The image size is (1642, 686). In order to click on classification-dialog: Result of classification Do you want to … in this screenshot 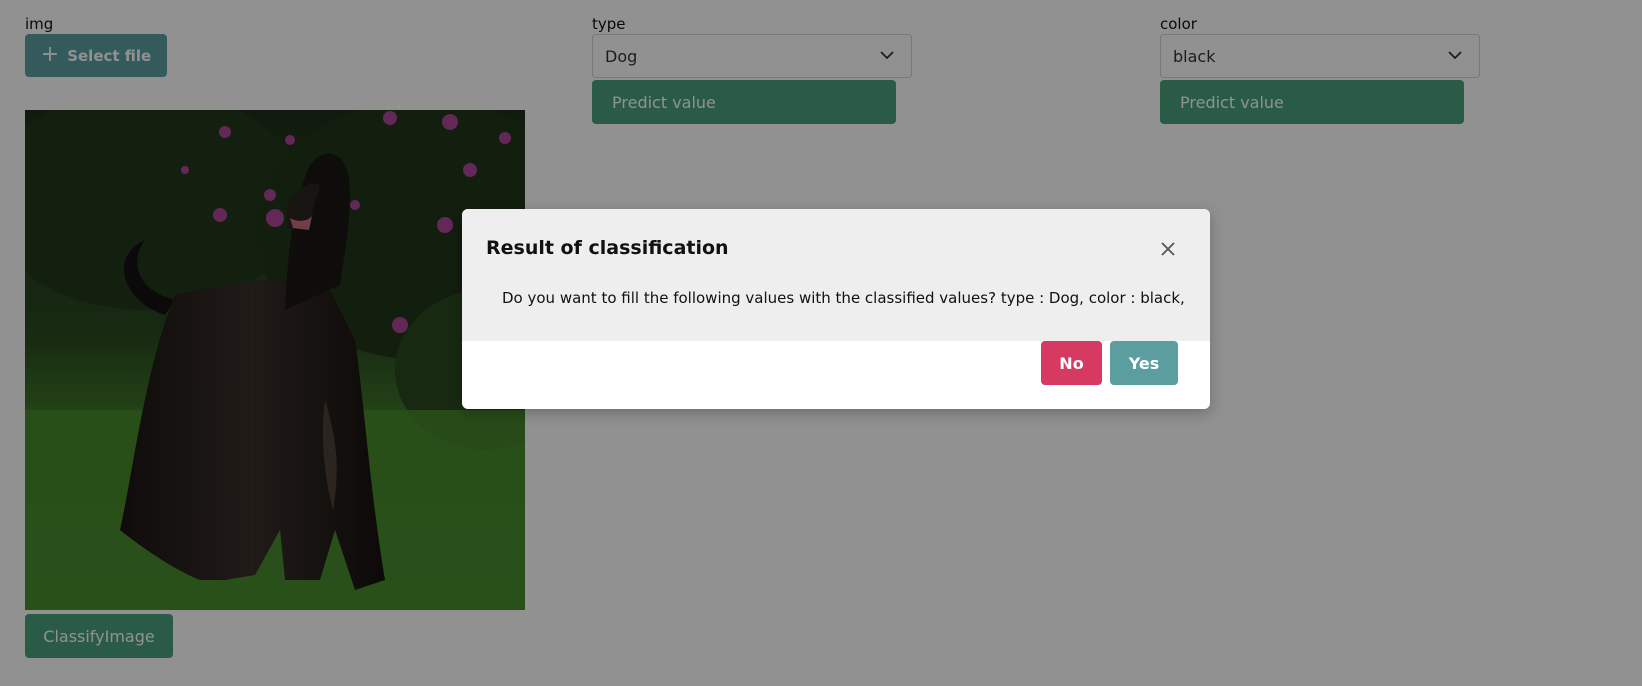, I will do `click(836, 309)`.